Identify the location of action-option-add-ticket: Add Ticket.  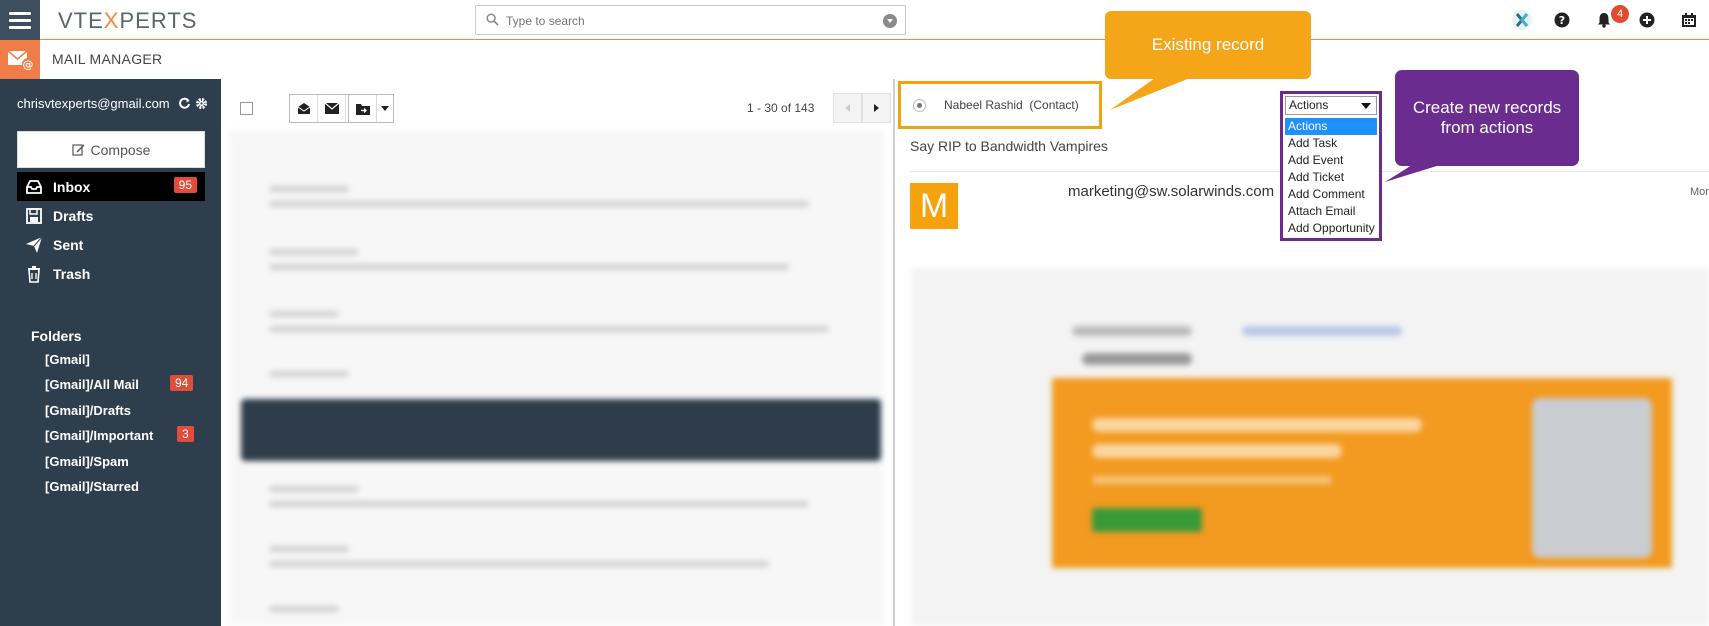
(1331, 177).